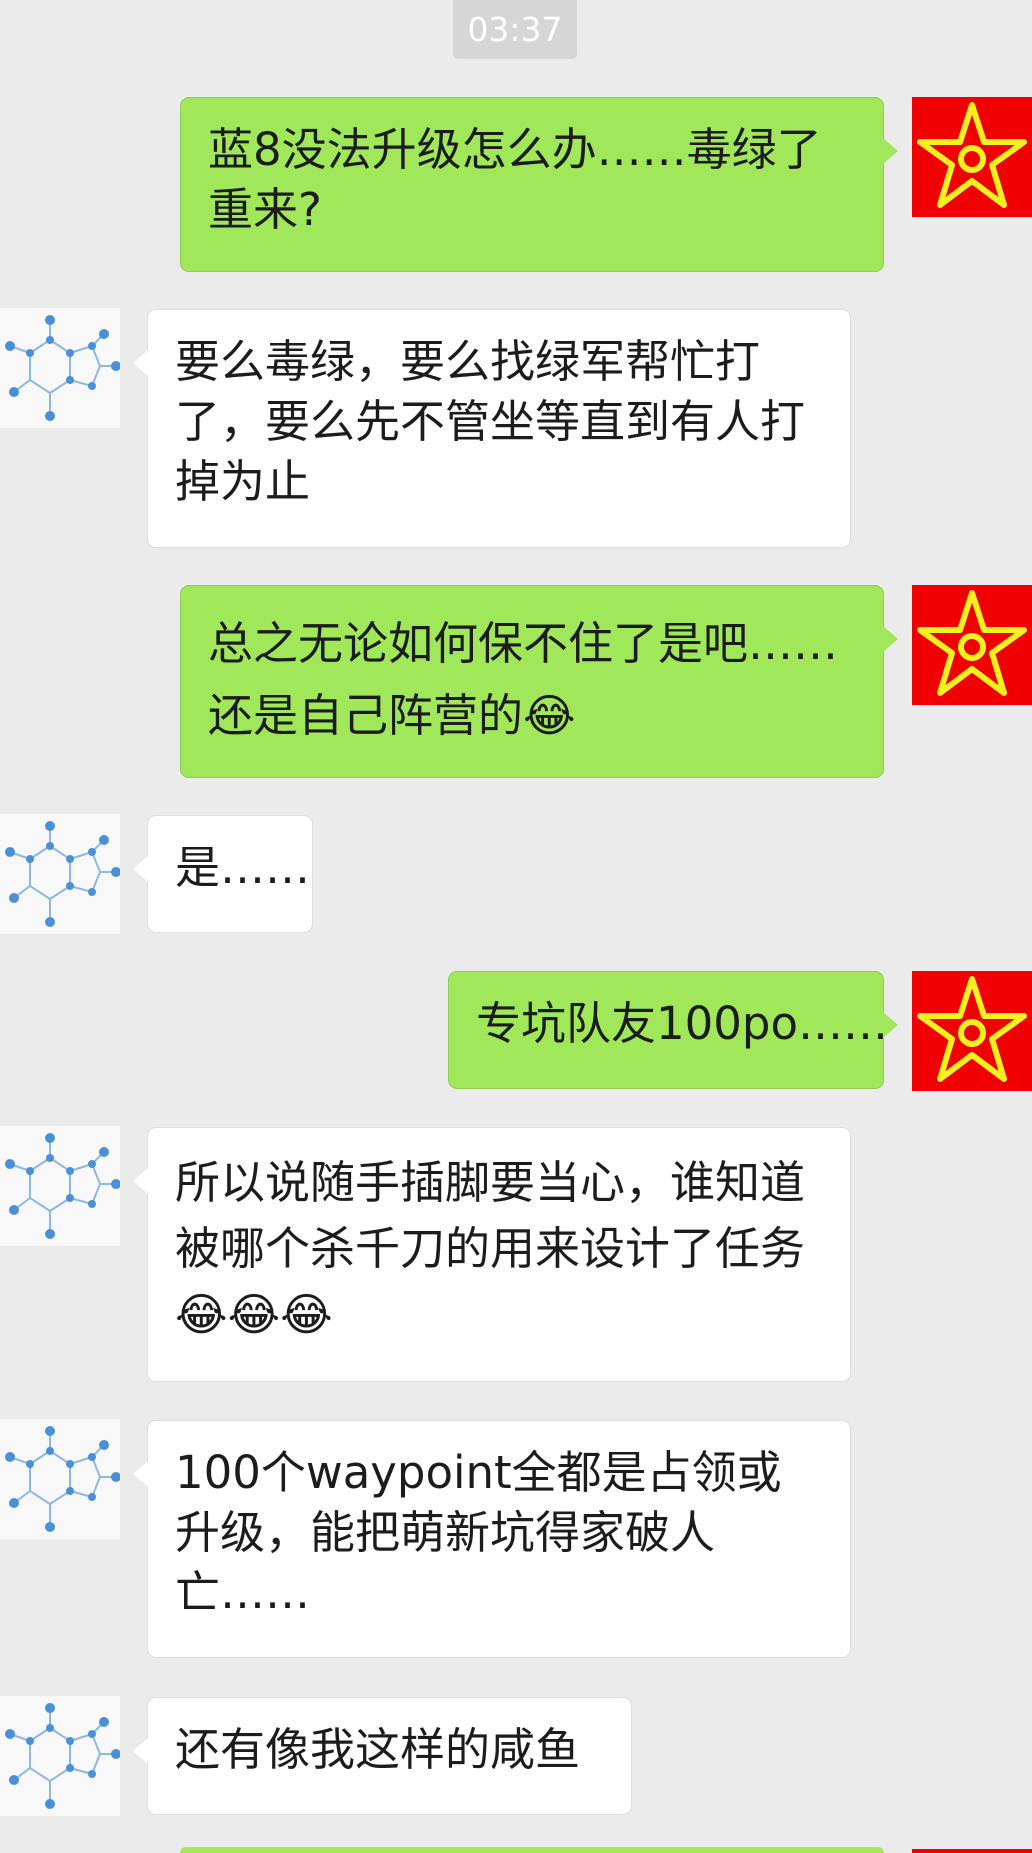  Describe the element at coordinates (490, 1248) in the screenshot. I see `message-text: 所以说随手插脚要当心，谁知道被哪个杀千刀的用来设计了任务😂😂😂` at that location.